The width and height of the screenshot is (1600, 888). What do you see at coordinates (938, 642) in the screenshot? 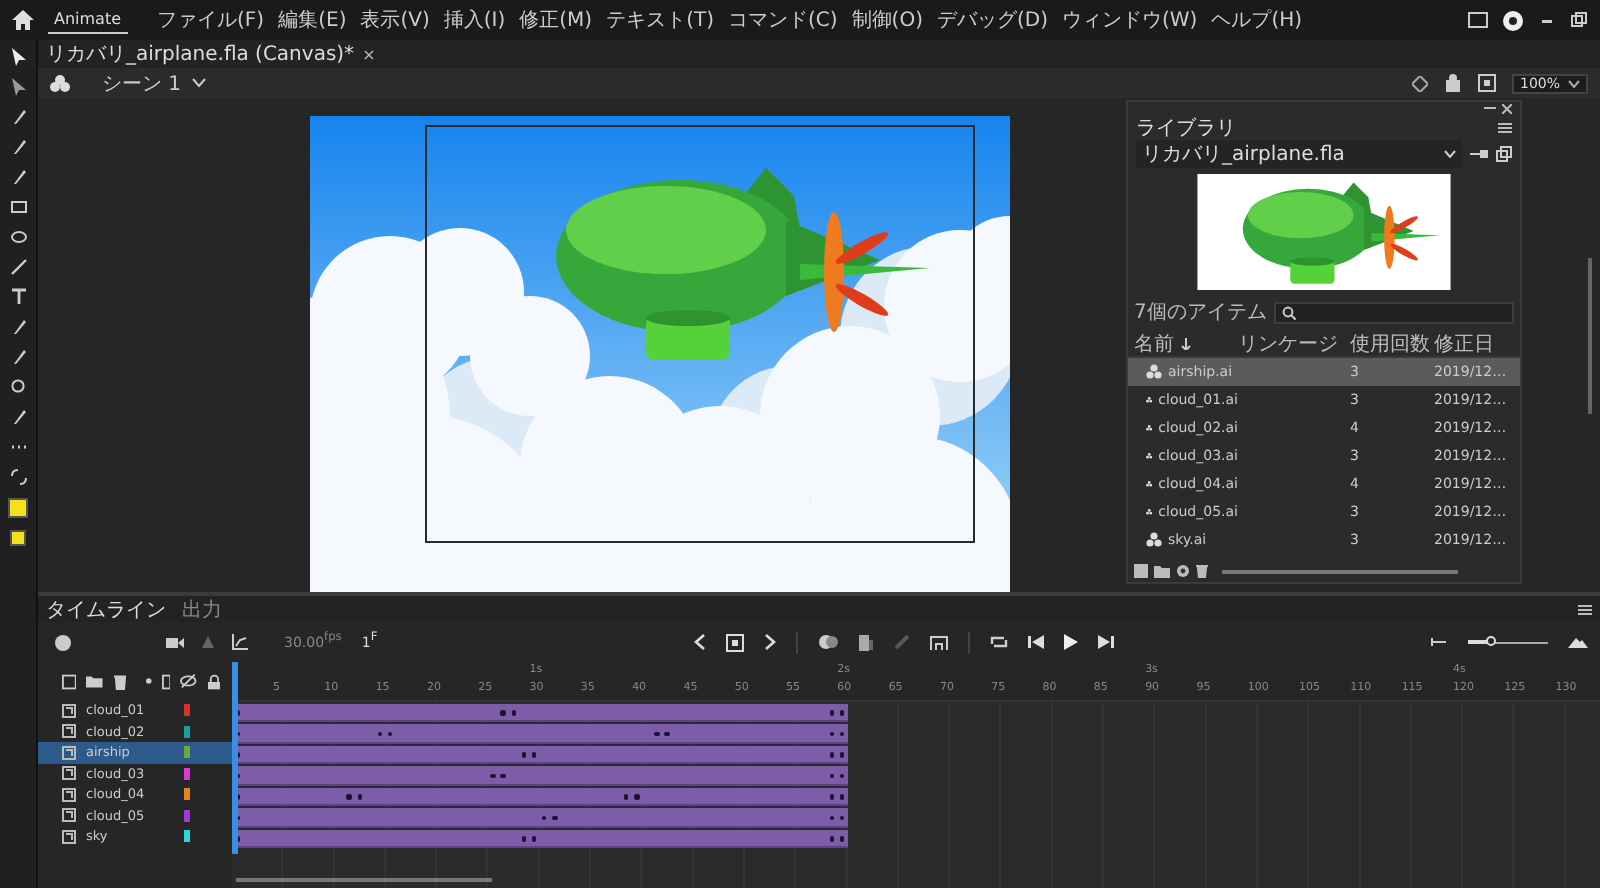
I see `center-frame-icon` at bounding box center [938, 642].